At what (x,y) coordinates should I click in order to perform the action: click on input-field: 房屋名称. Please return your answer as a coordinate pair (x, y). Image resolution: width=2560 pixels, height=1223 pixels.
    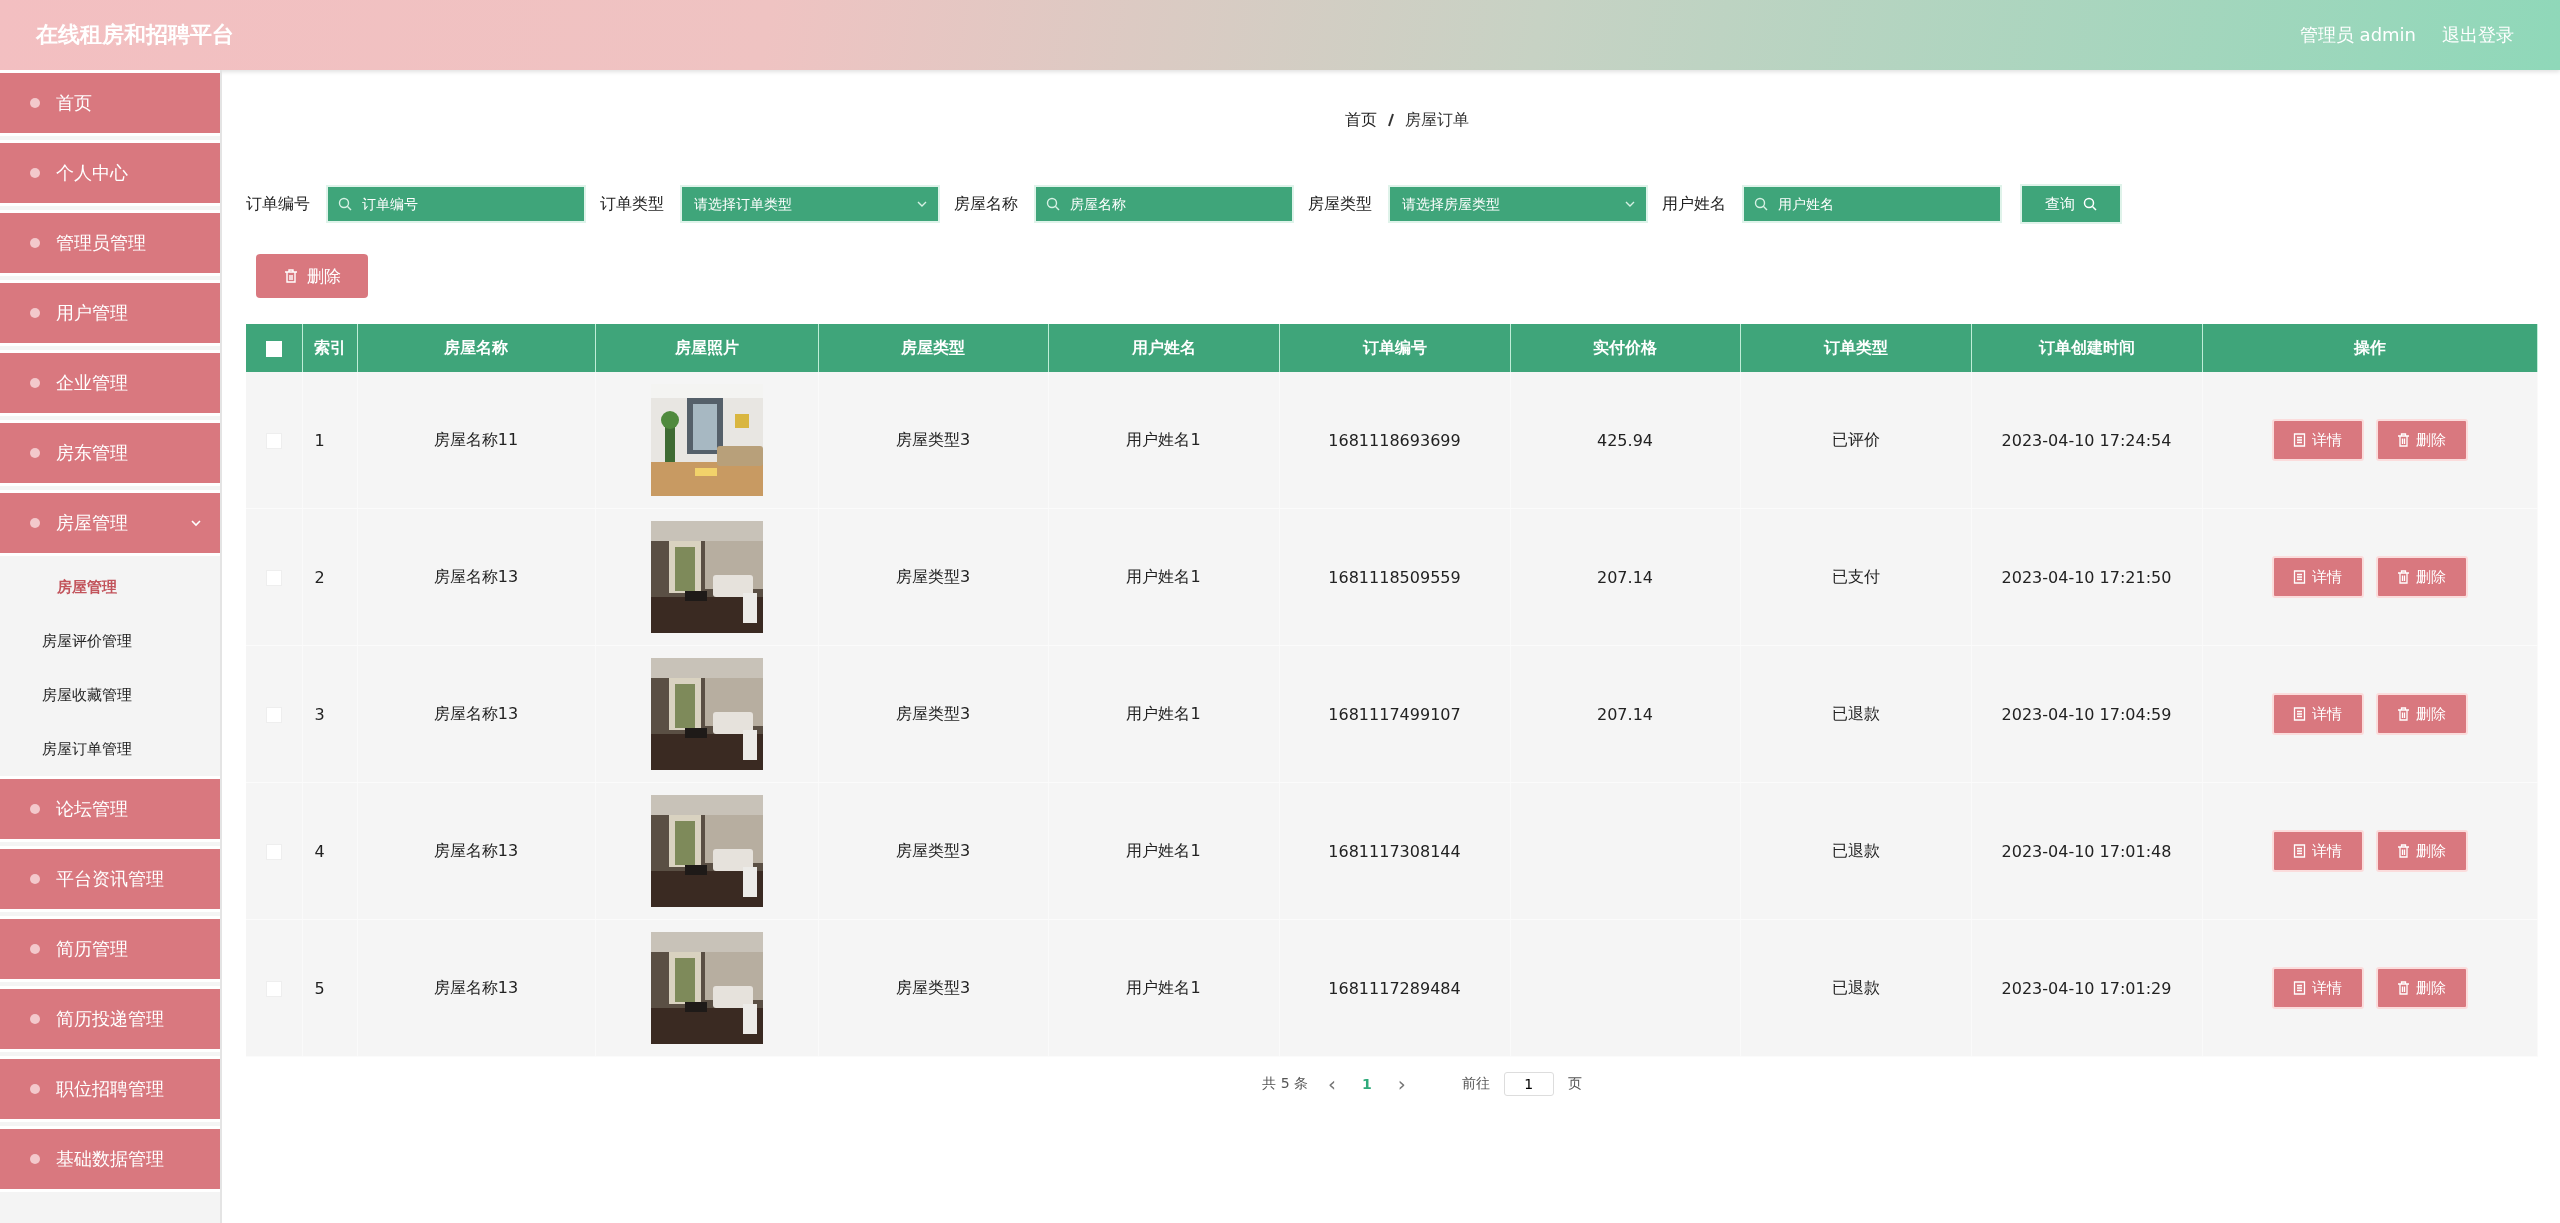
    Looking at the image, I should click on (1164, 204).